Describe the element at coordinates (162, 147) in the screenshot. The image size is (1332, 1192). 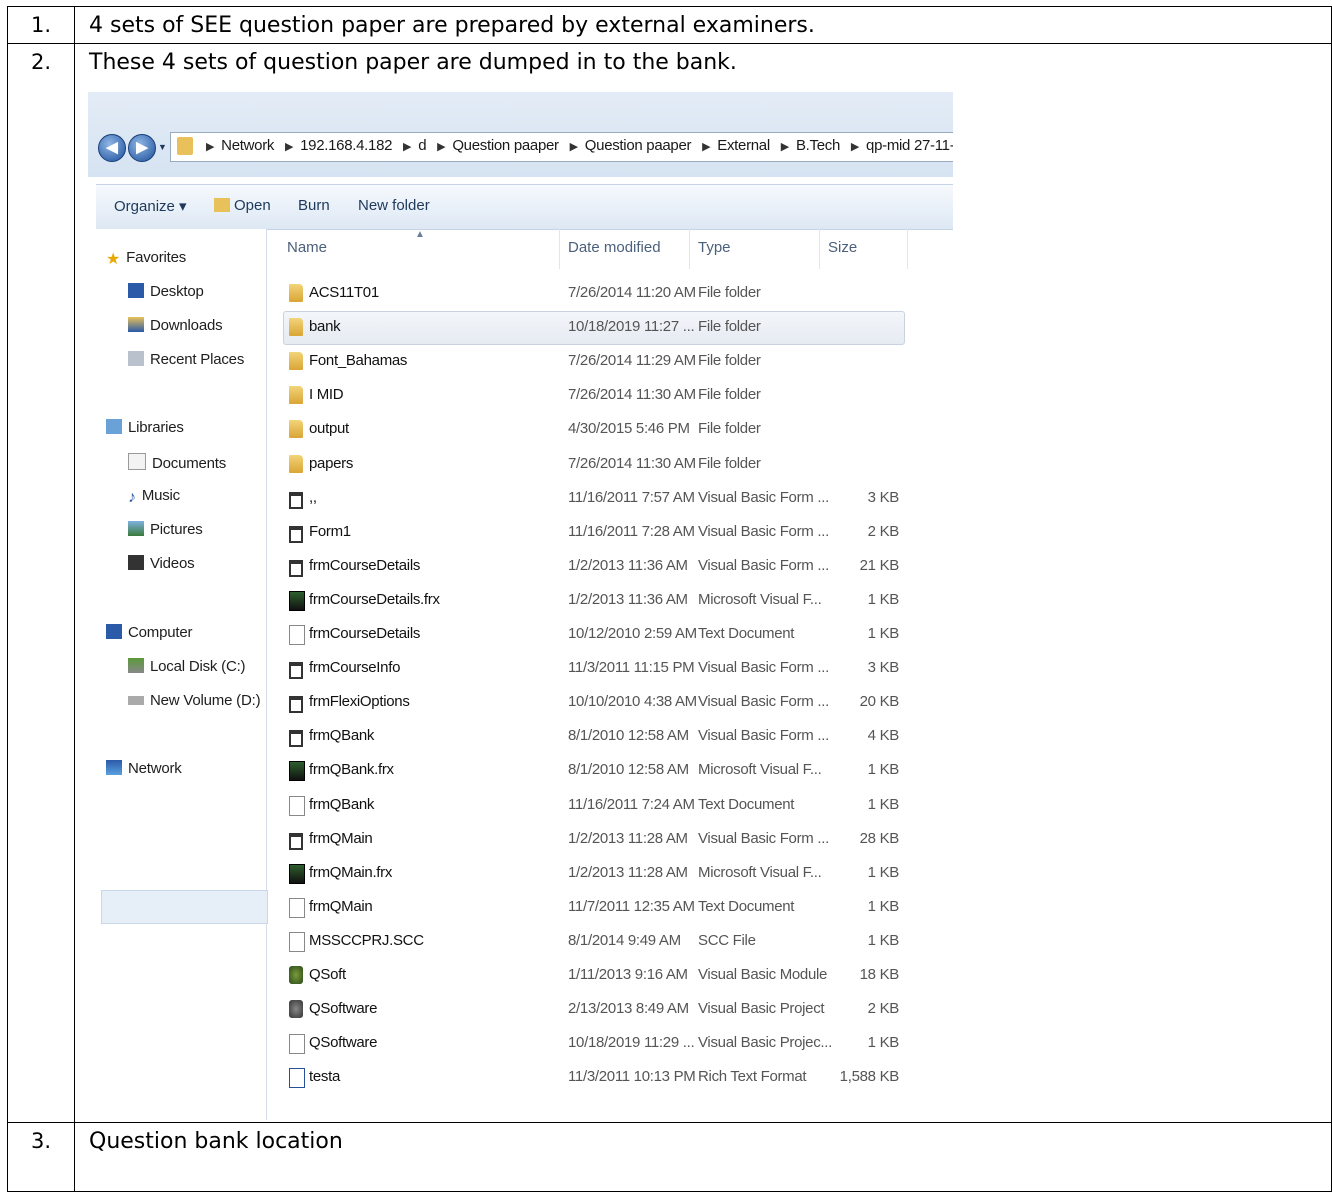
I see `history-dropdown-icon: ▼` at that location.